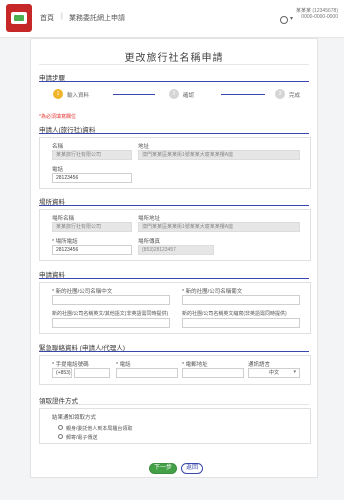  Describe the element at coordinates (47, 18) in the screenshot. I see `home-link: 首頁` at that location.